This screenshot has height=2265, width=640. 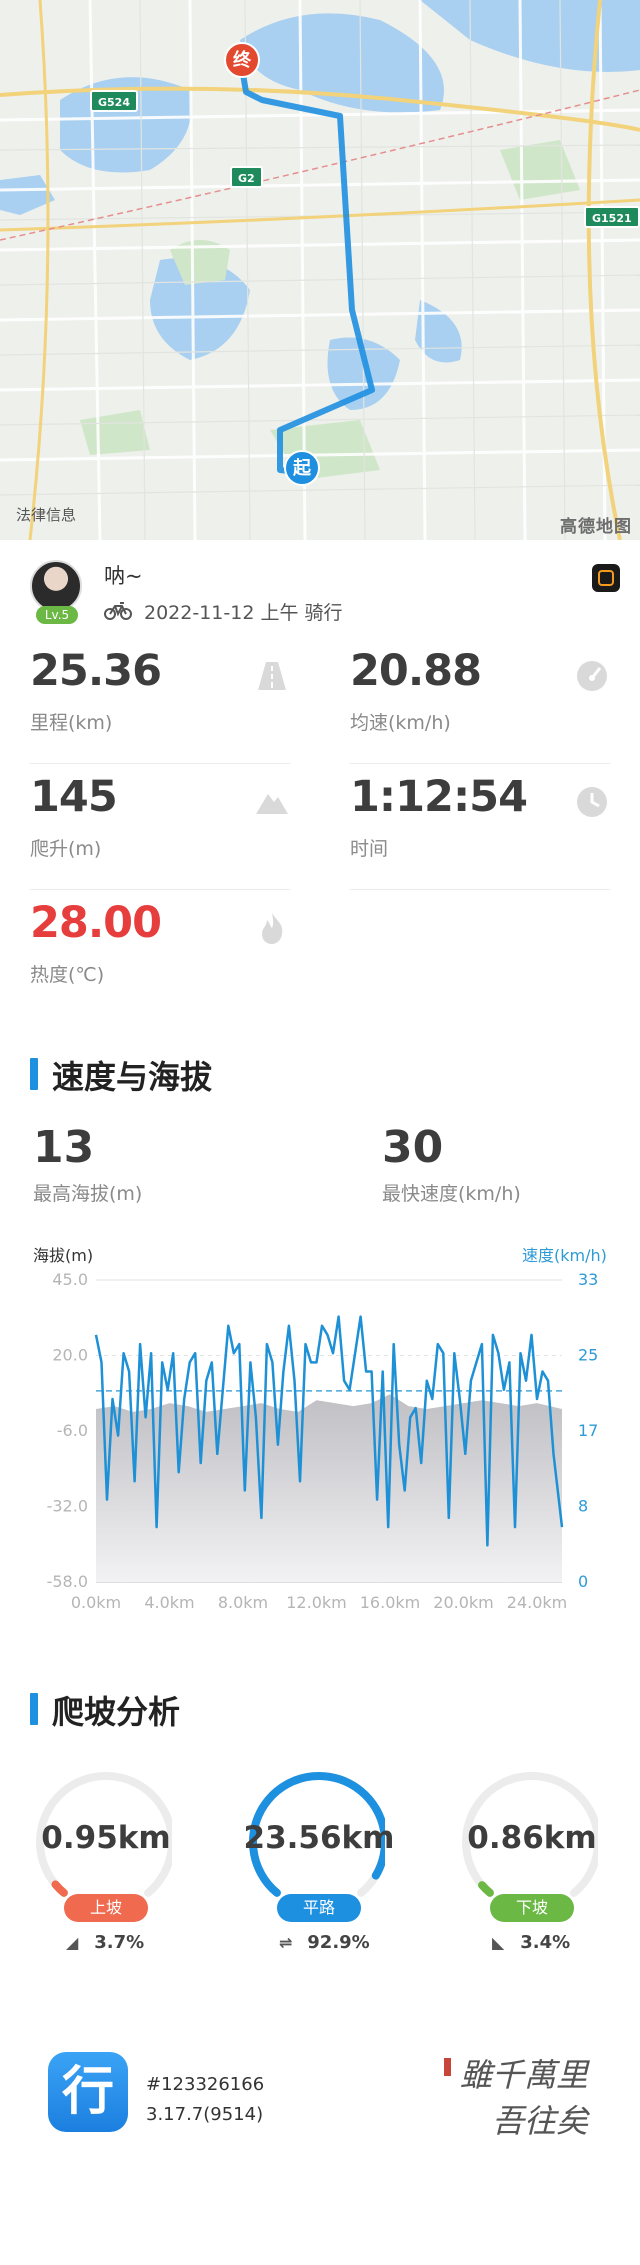 What do you see at coordinates (537, 1602) in the screenshot?
I see `x-tick: 24.0km` at bounding box center [537, 1602].